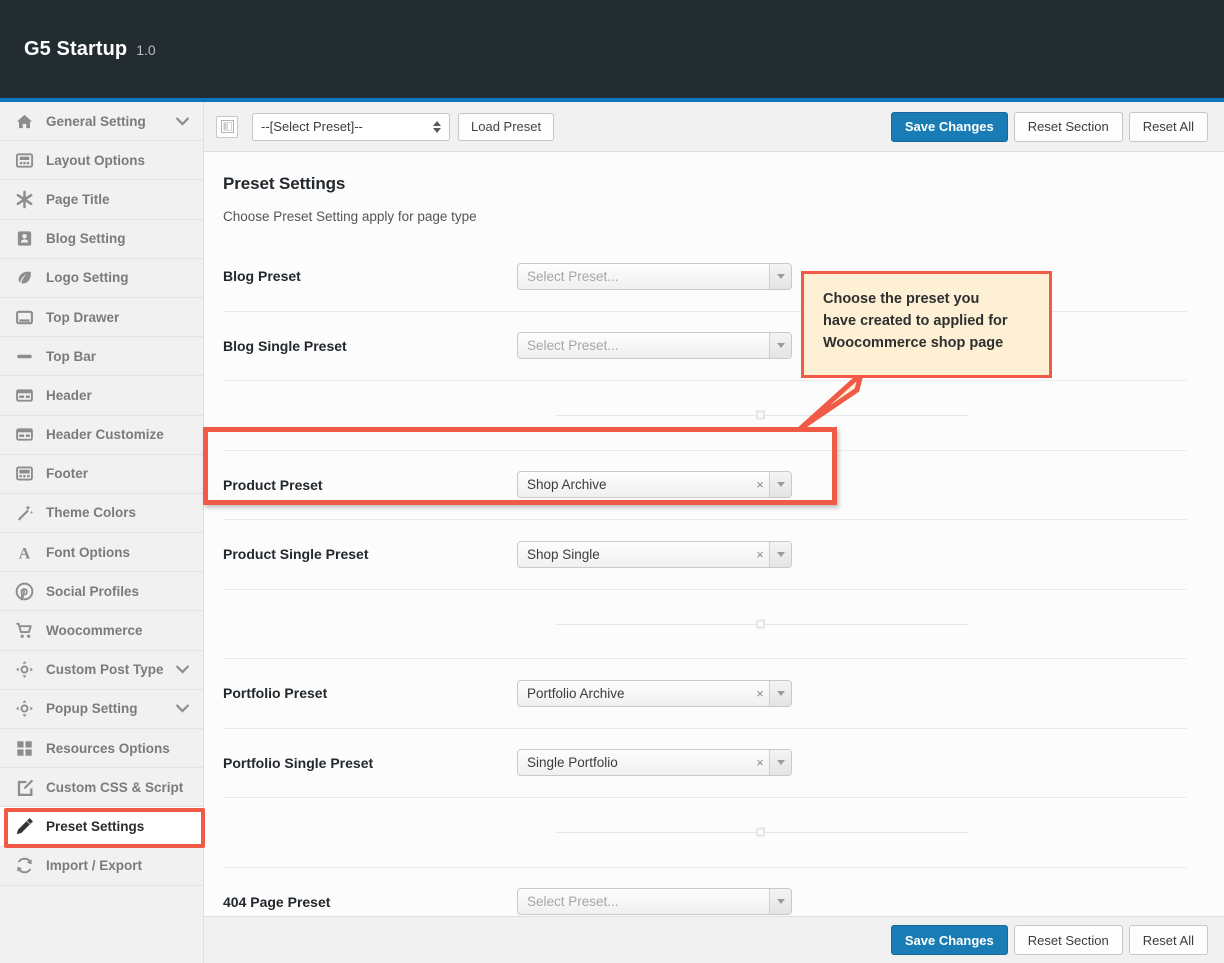 Image resolution: width=1224 pixels, height=963 pixels. What do you see at coordinates (284, 183) in the screenshot?
I see `page-title: Preset Settings` at bounding box center [284, 183].